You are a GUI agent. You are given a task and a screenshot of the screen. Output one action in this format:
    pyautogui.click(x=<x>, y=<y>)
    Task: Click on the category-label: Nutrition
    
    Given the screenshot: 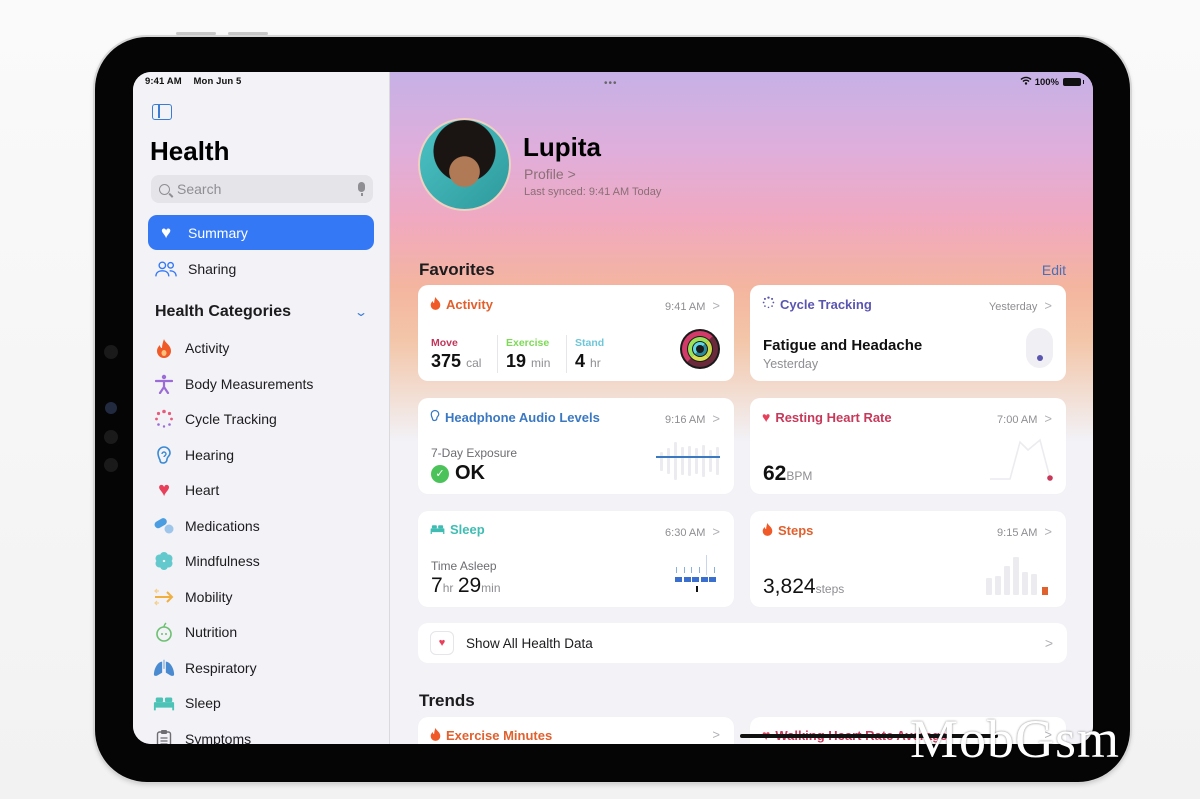 What is the action you would take?
    pyautogui.click(x=211, y=632)
    